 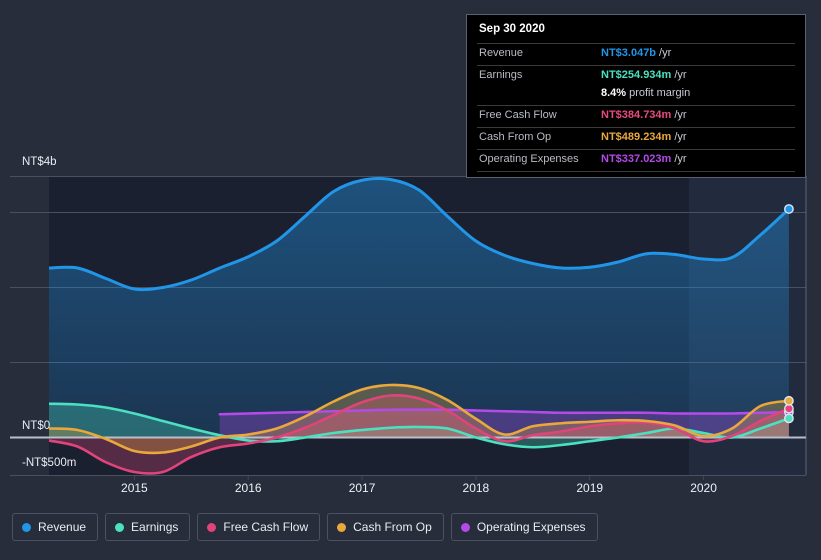 I want to click on tooltip-row-label: Free Cash Flow, so click(x=518, y=114).